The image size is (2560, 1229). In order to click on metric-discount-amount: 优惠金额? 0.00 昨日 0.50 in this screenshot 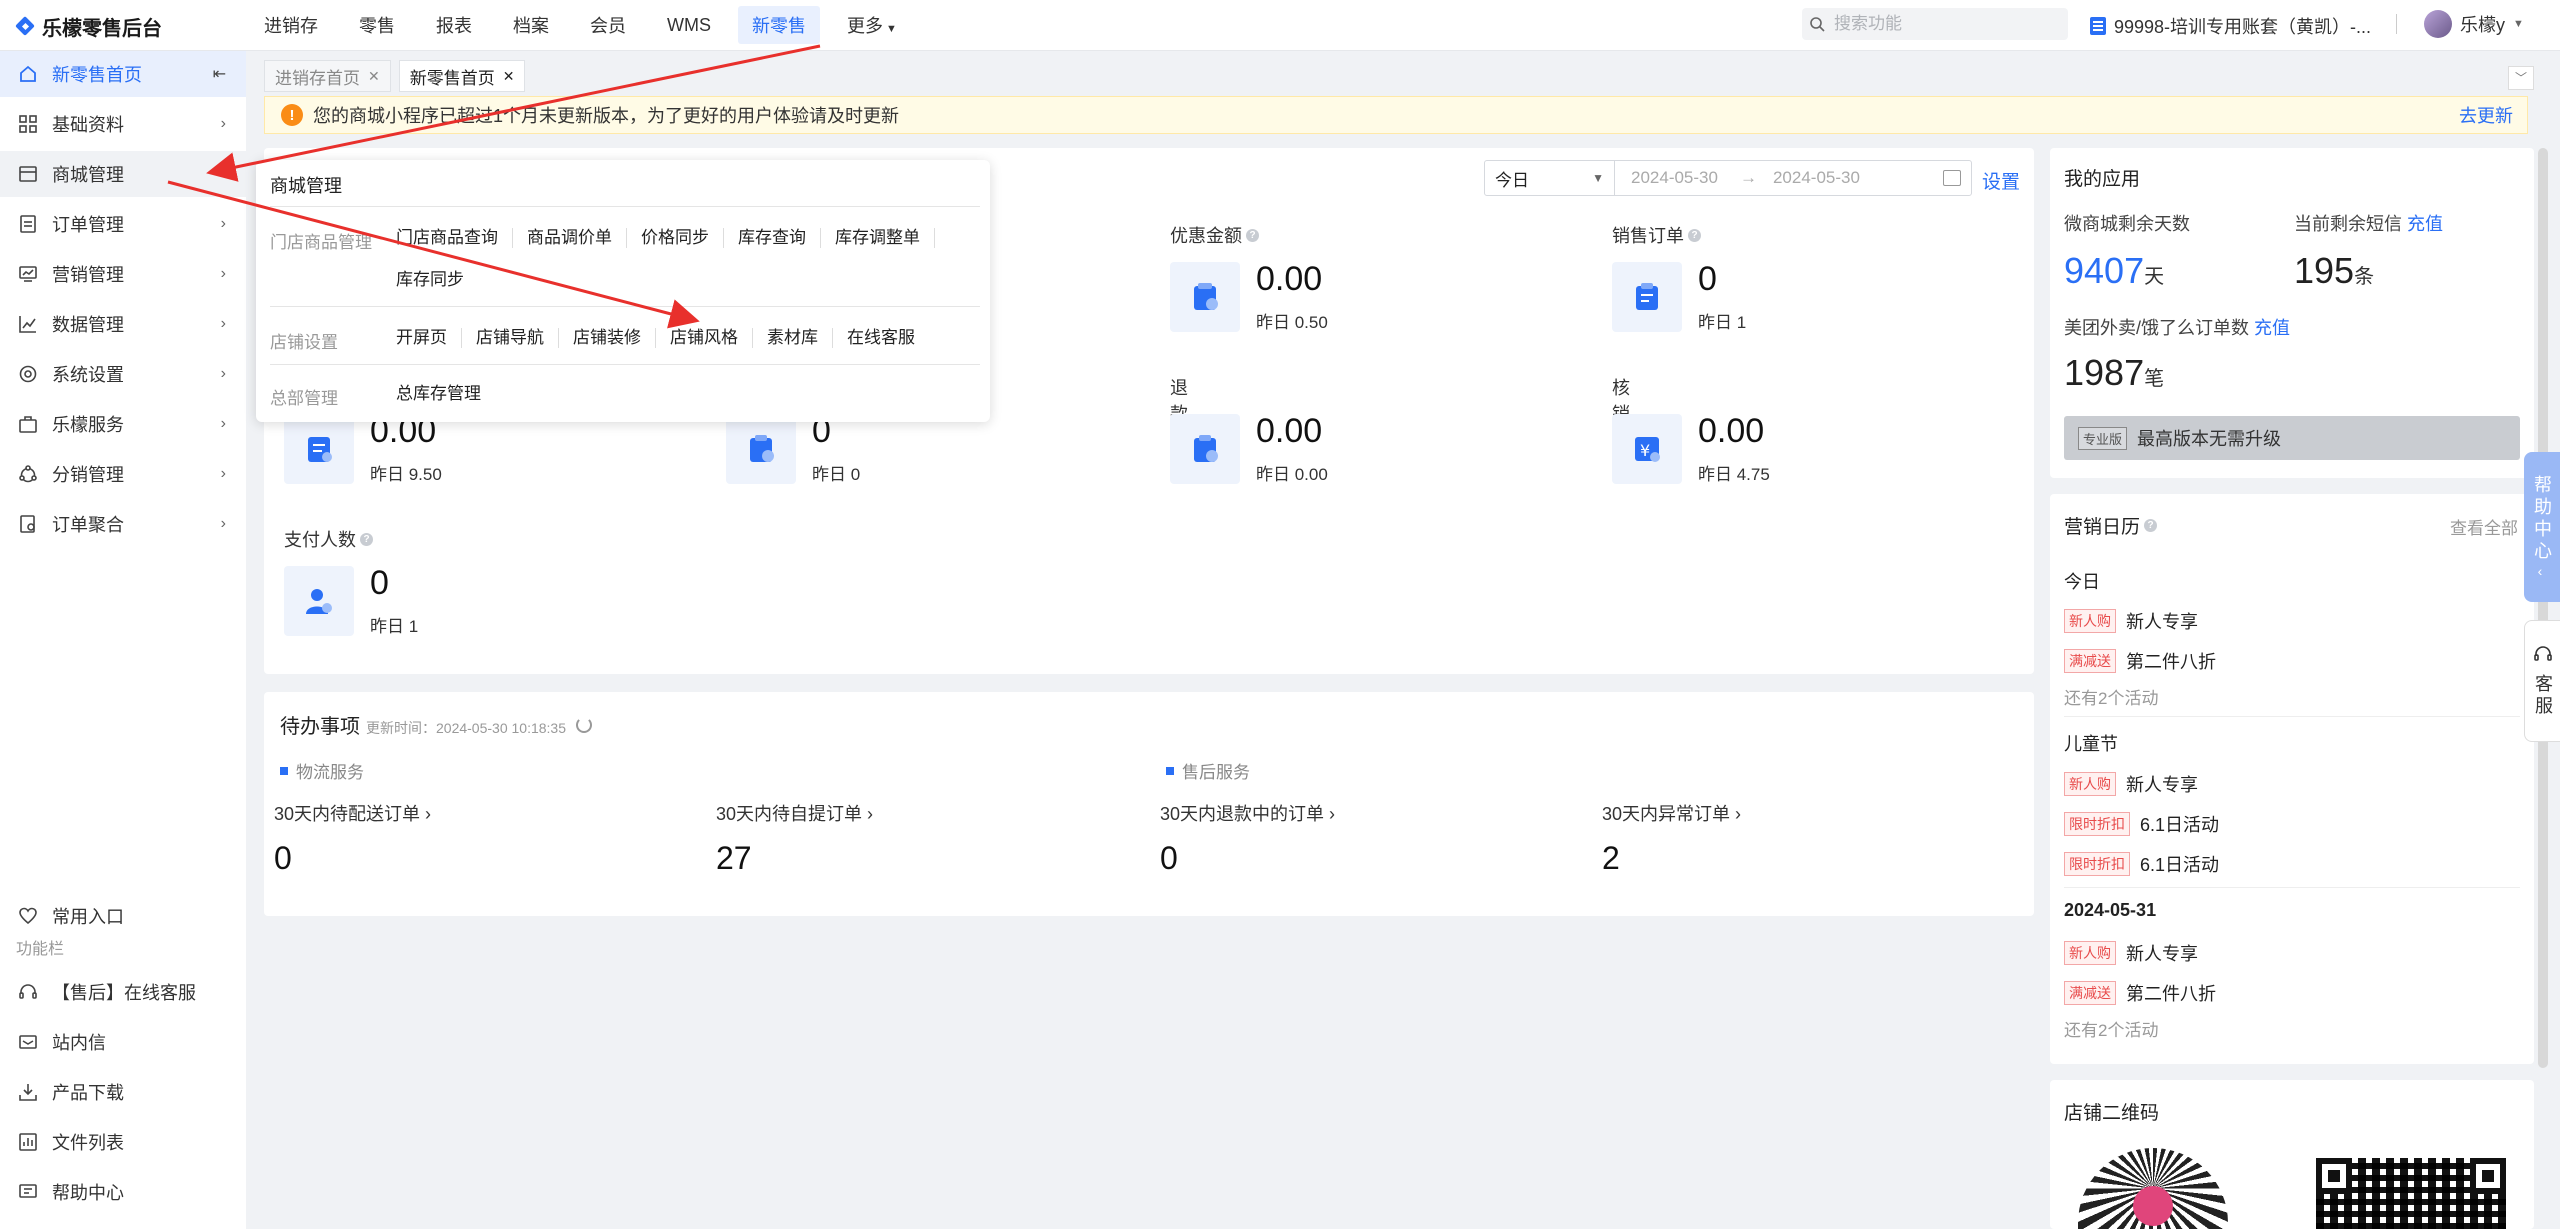, I will do `click(1249, 277)`.